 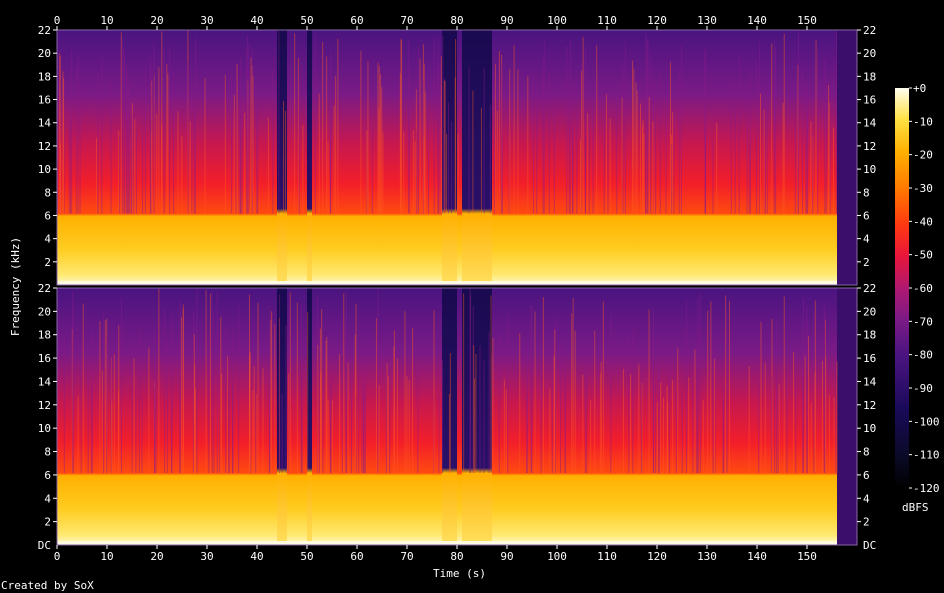 What do you see at coordinates (807, 556) in the screenshot?
I see `x-tick-label-bottom: 150` at bounding box center [807, 556].